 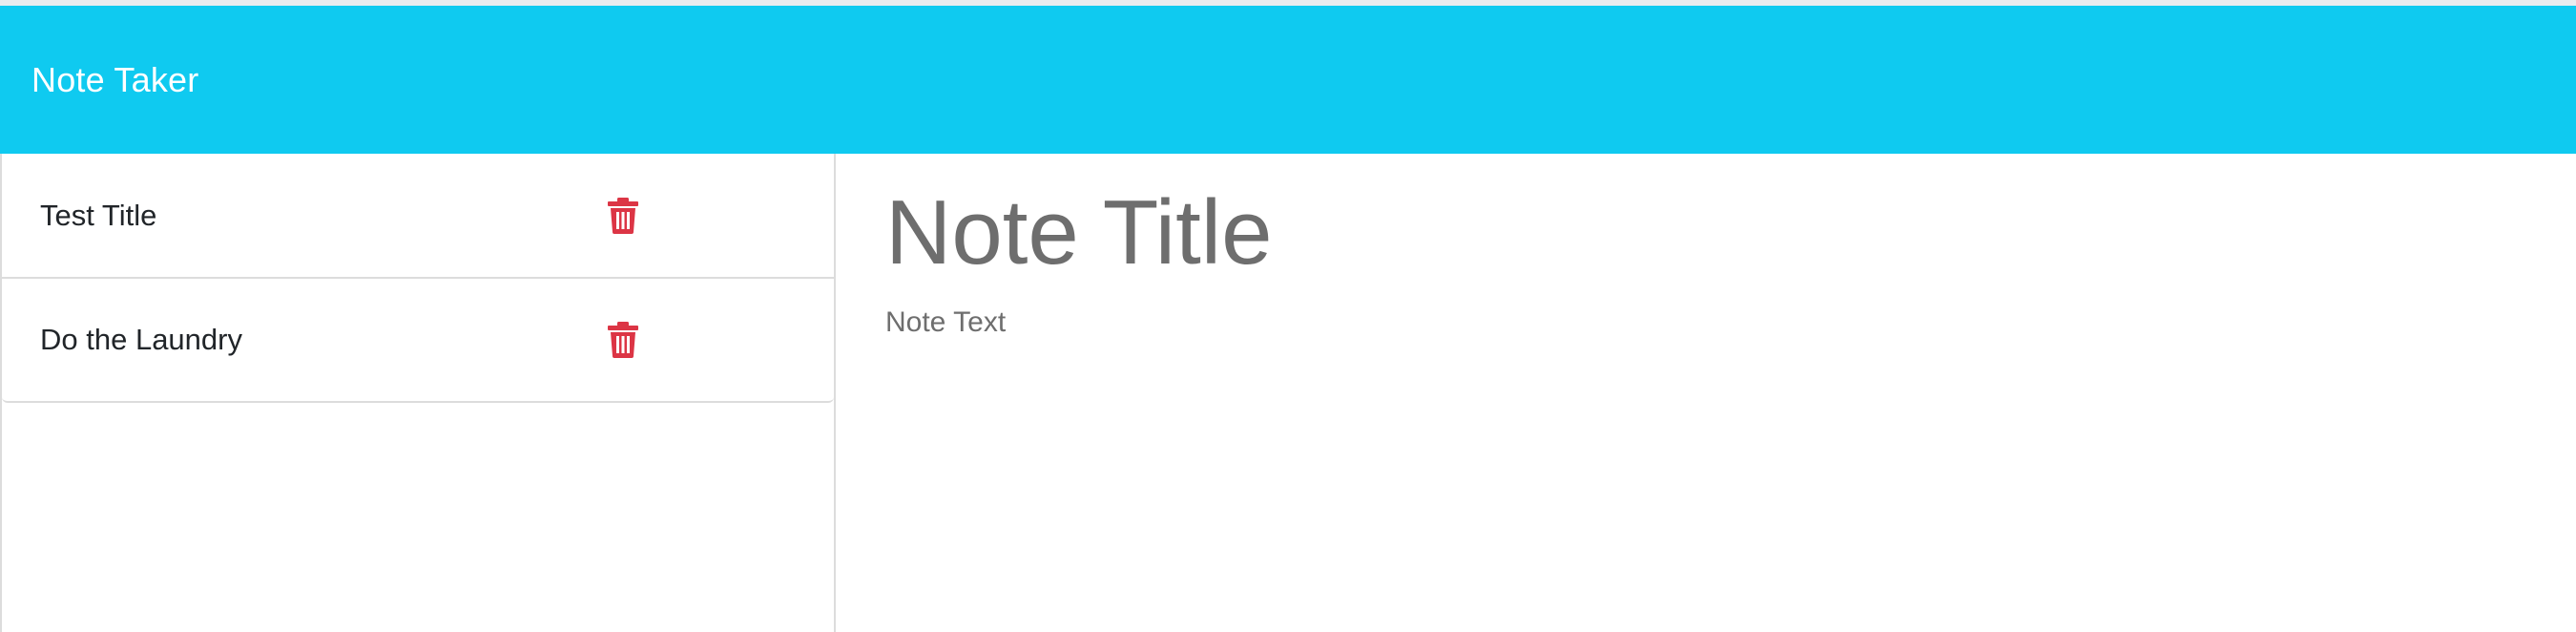 I want to click on note-list-item: Do the Laundry, so click(x=418, y=339).